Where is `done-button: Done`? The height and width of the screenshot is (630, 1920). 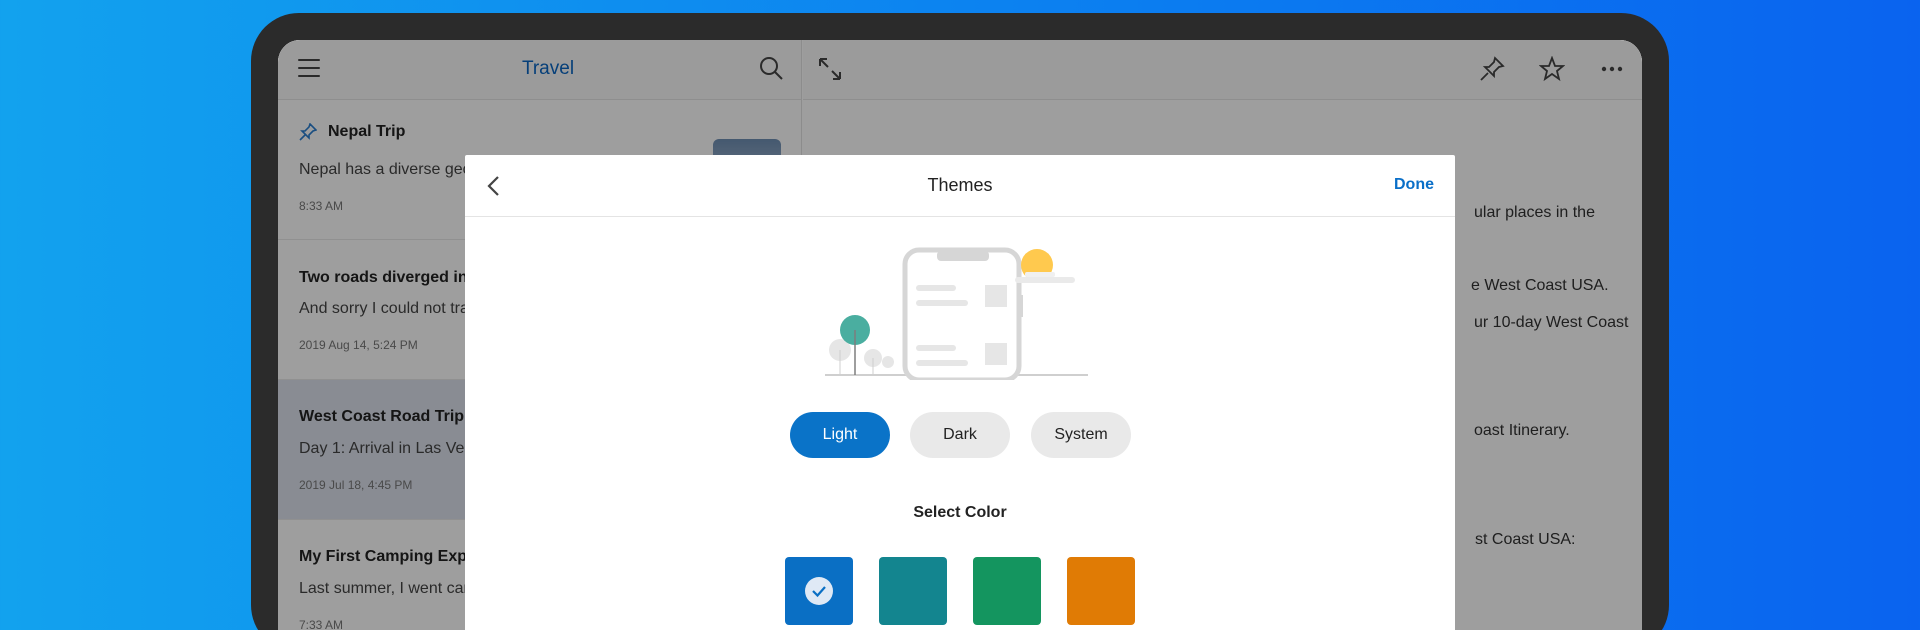 done-button: Done is located at coordinates (1414, 185).